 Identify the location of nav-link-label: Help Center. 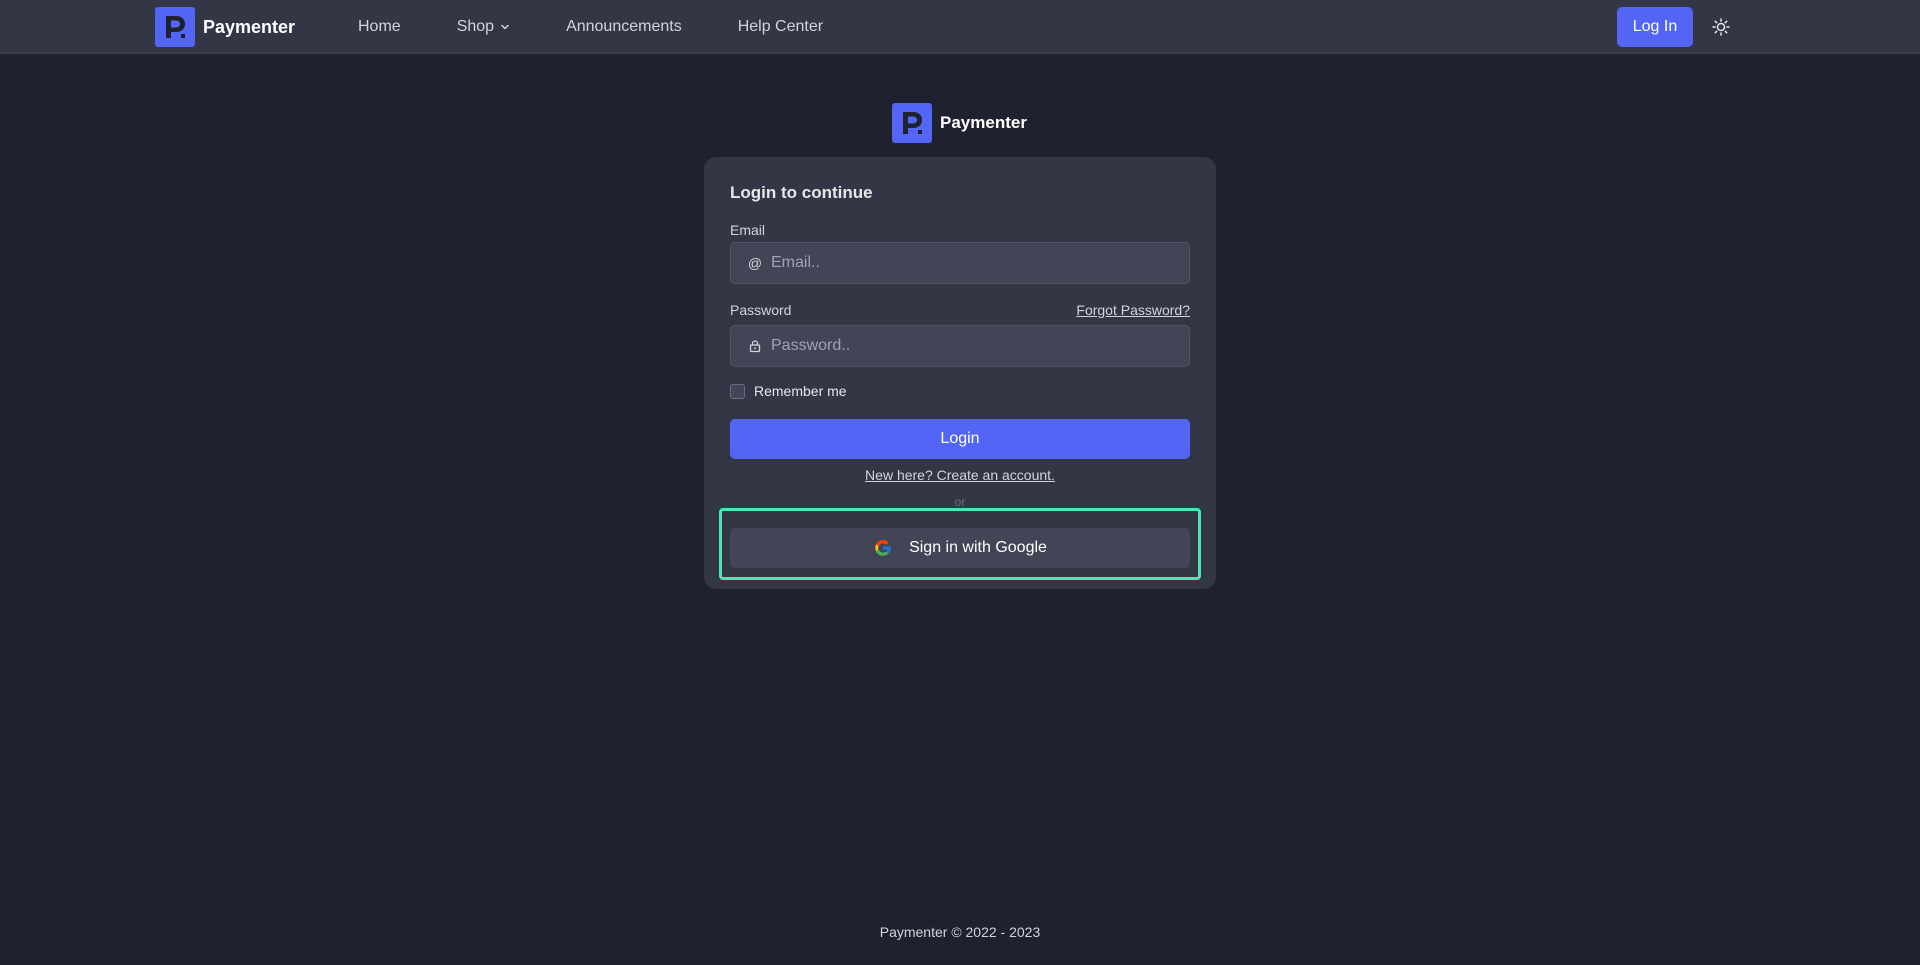
(780, 26).